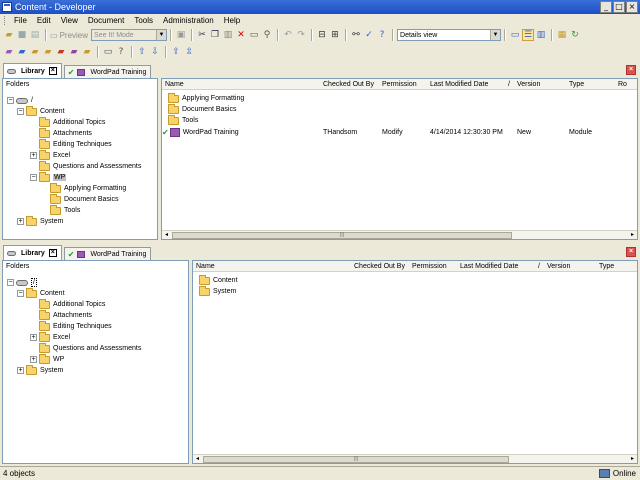 The width and height of the screenshot is (640, 480). What do you see at coordinates (71, 326) in the screenshot?
I see `tree-item-editing-techniques: Editing Techniques` at bounding box center [71, 326].